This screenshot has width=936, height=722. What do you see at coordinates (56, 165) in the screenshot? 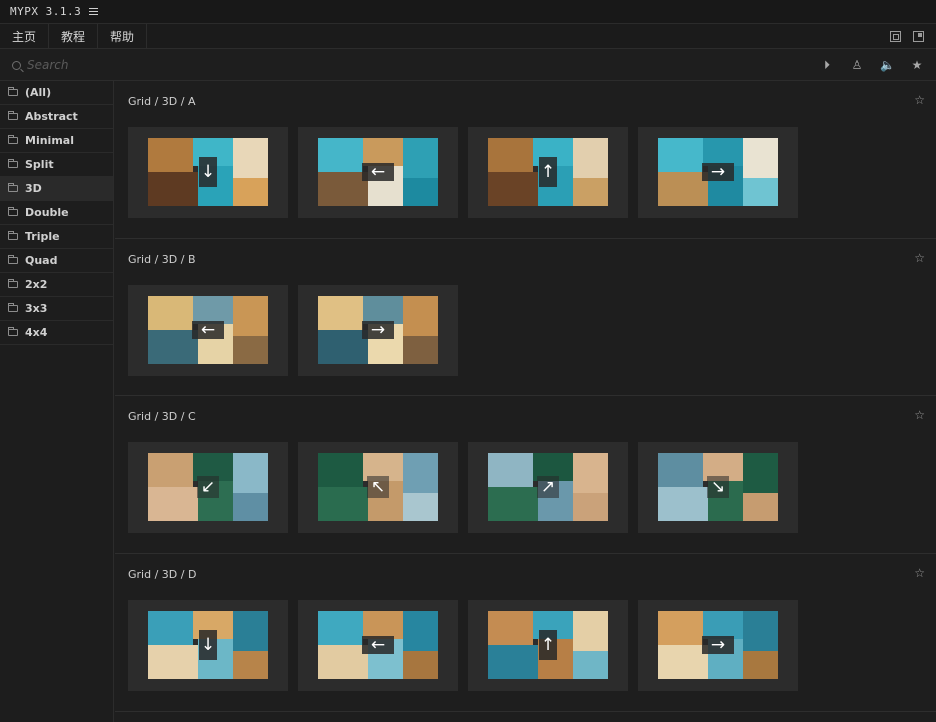
I see `sidebar-item-split: Split` at bounding box center [56, 165].